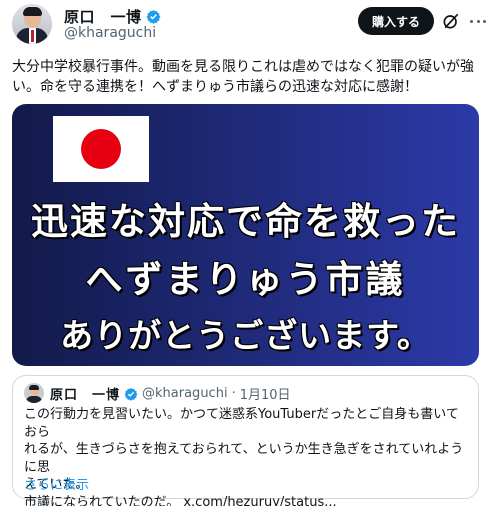 Image resolution: width=500 pixels, height=506 pixels. Describe the element at coordinates (478, 21) in the screenshot. I see `more-options-icon` at that location.